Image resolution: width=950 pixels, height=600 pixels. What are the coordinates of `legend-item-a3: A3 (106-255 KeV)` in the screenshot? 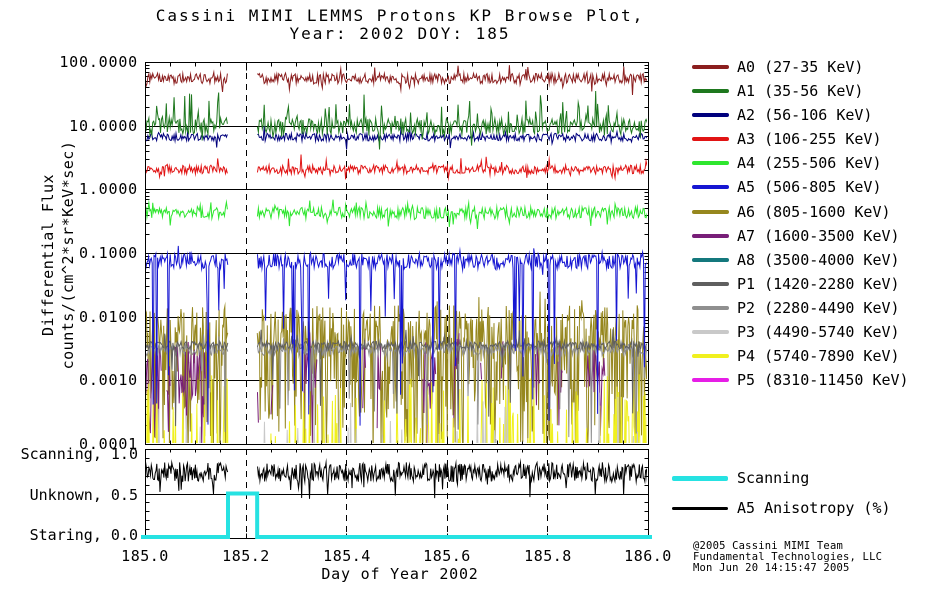 It's located at (787, 139).